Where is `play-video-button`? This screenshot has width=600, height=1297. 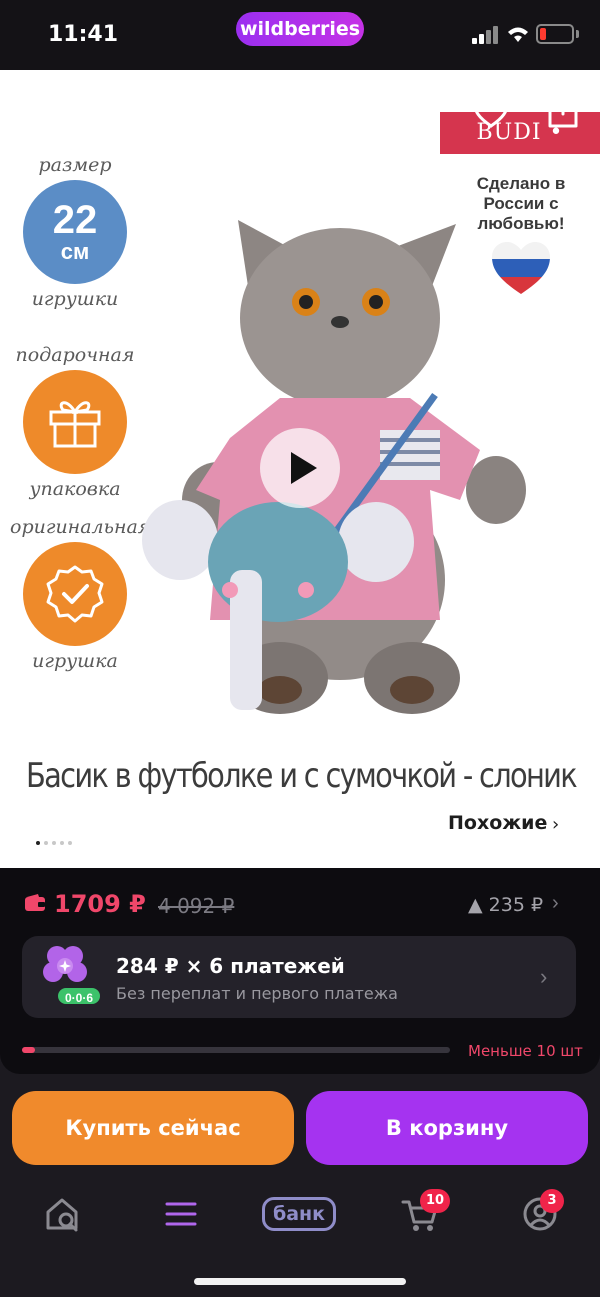
play-video-button is located at coordinates (300, 468).